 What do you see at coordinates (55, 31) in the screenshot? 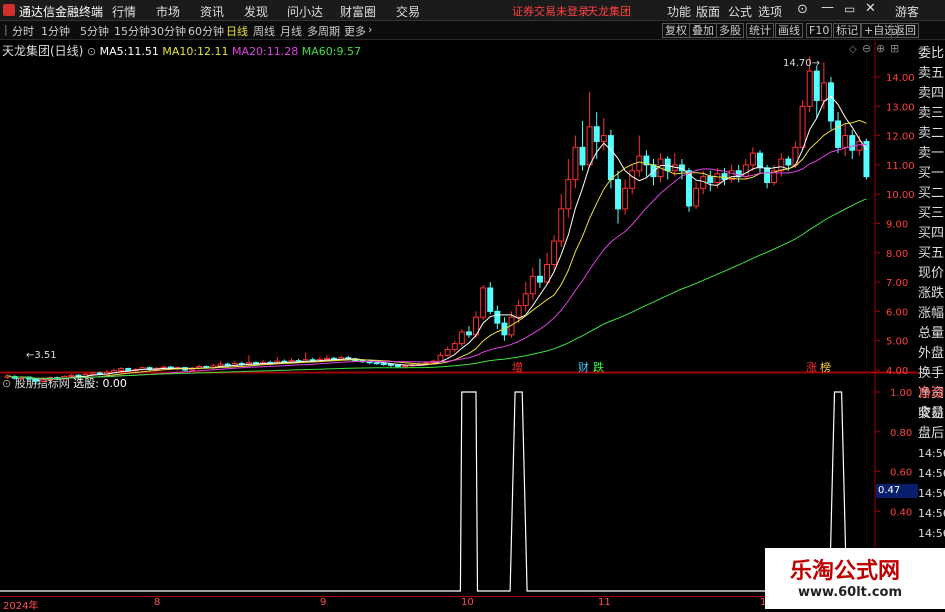
I see `tab-period-1min: 1分钟` at bounding box center [55, 31].